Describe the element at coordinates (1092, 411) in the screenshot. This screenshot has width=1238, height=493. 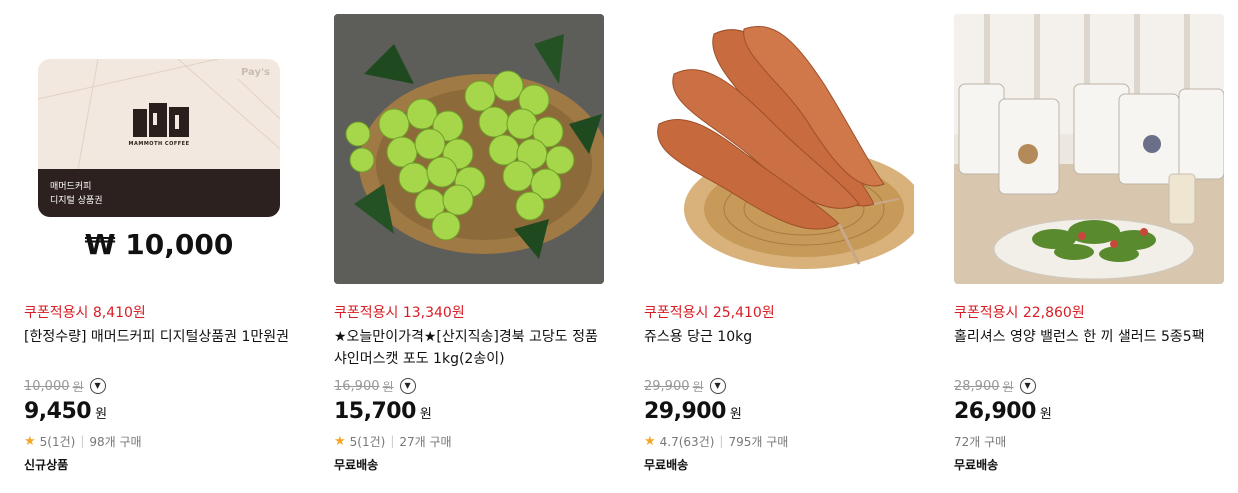
I see `sale-price-row: 26,900 원` at that location.